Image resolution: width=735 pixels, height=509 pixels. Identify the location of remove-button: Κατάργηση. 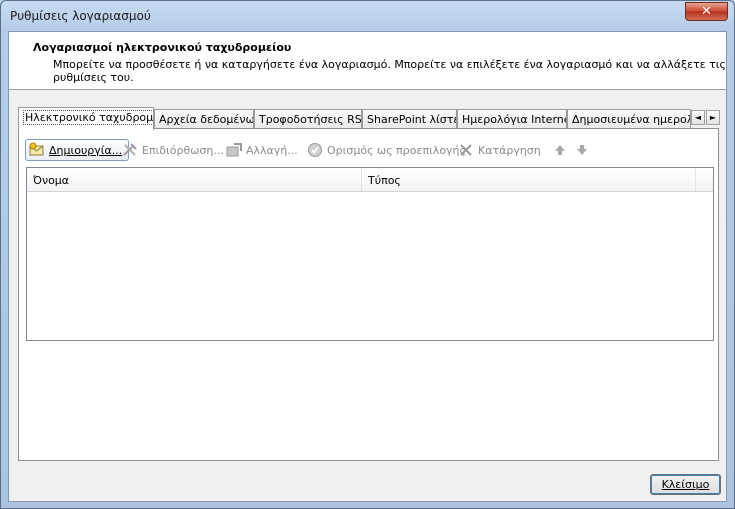
(499, 150).